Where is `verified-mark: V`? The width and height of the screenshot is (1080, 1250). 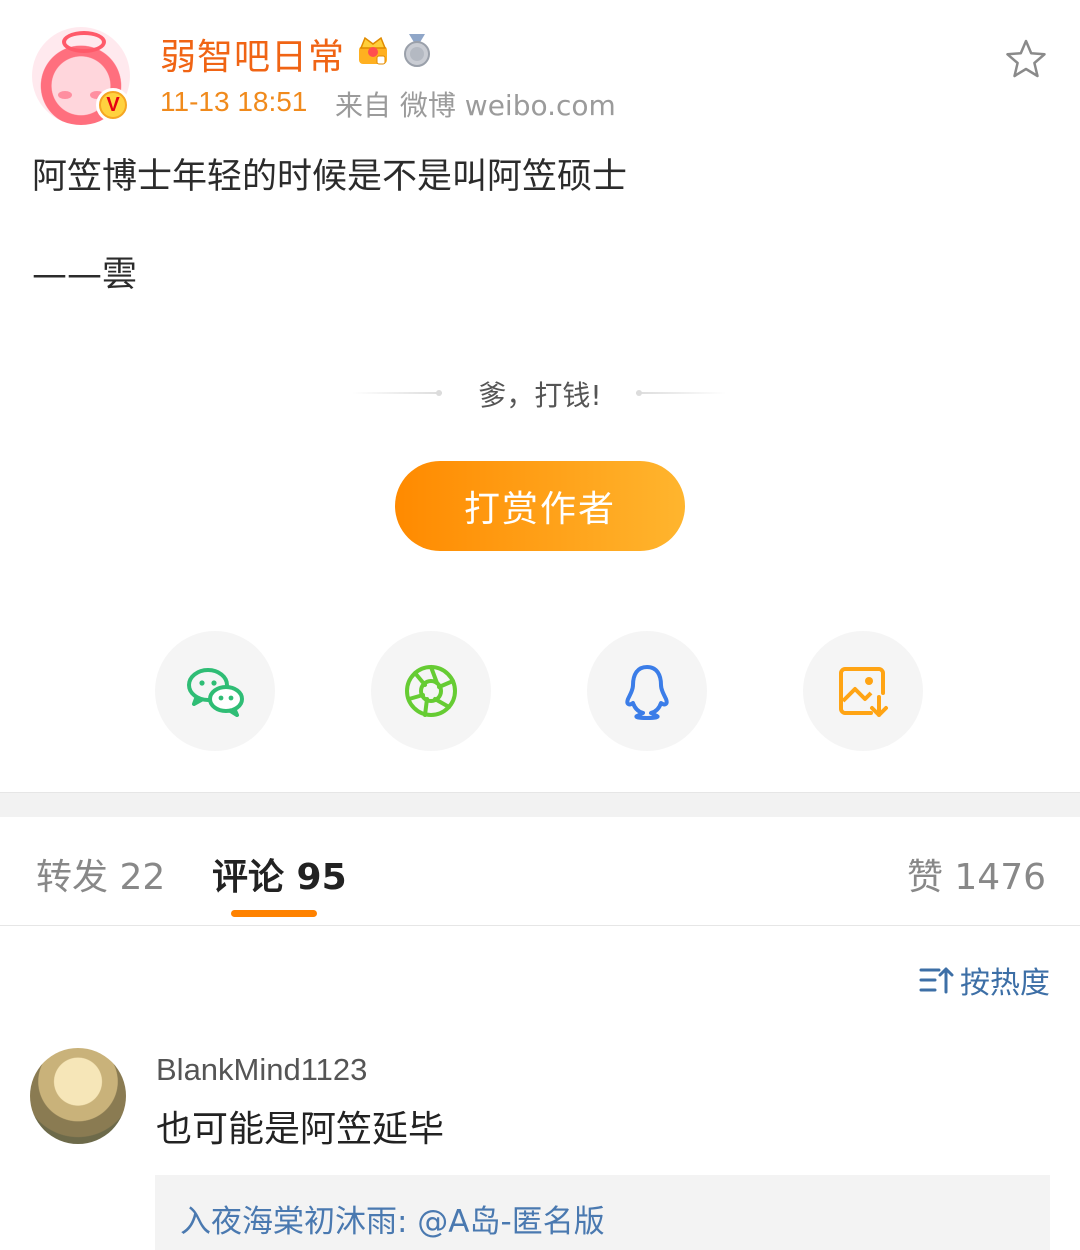 verified-mark: V is located at coordinates (113, 105).